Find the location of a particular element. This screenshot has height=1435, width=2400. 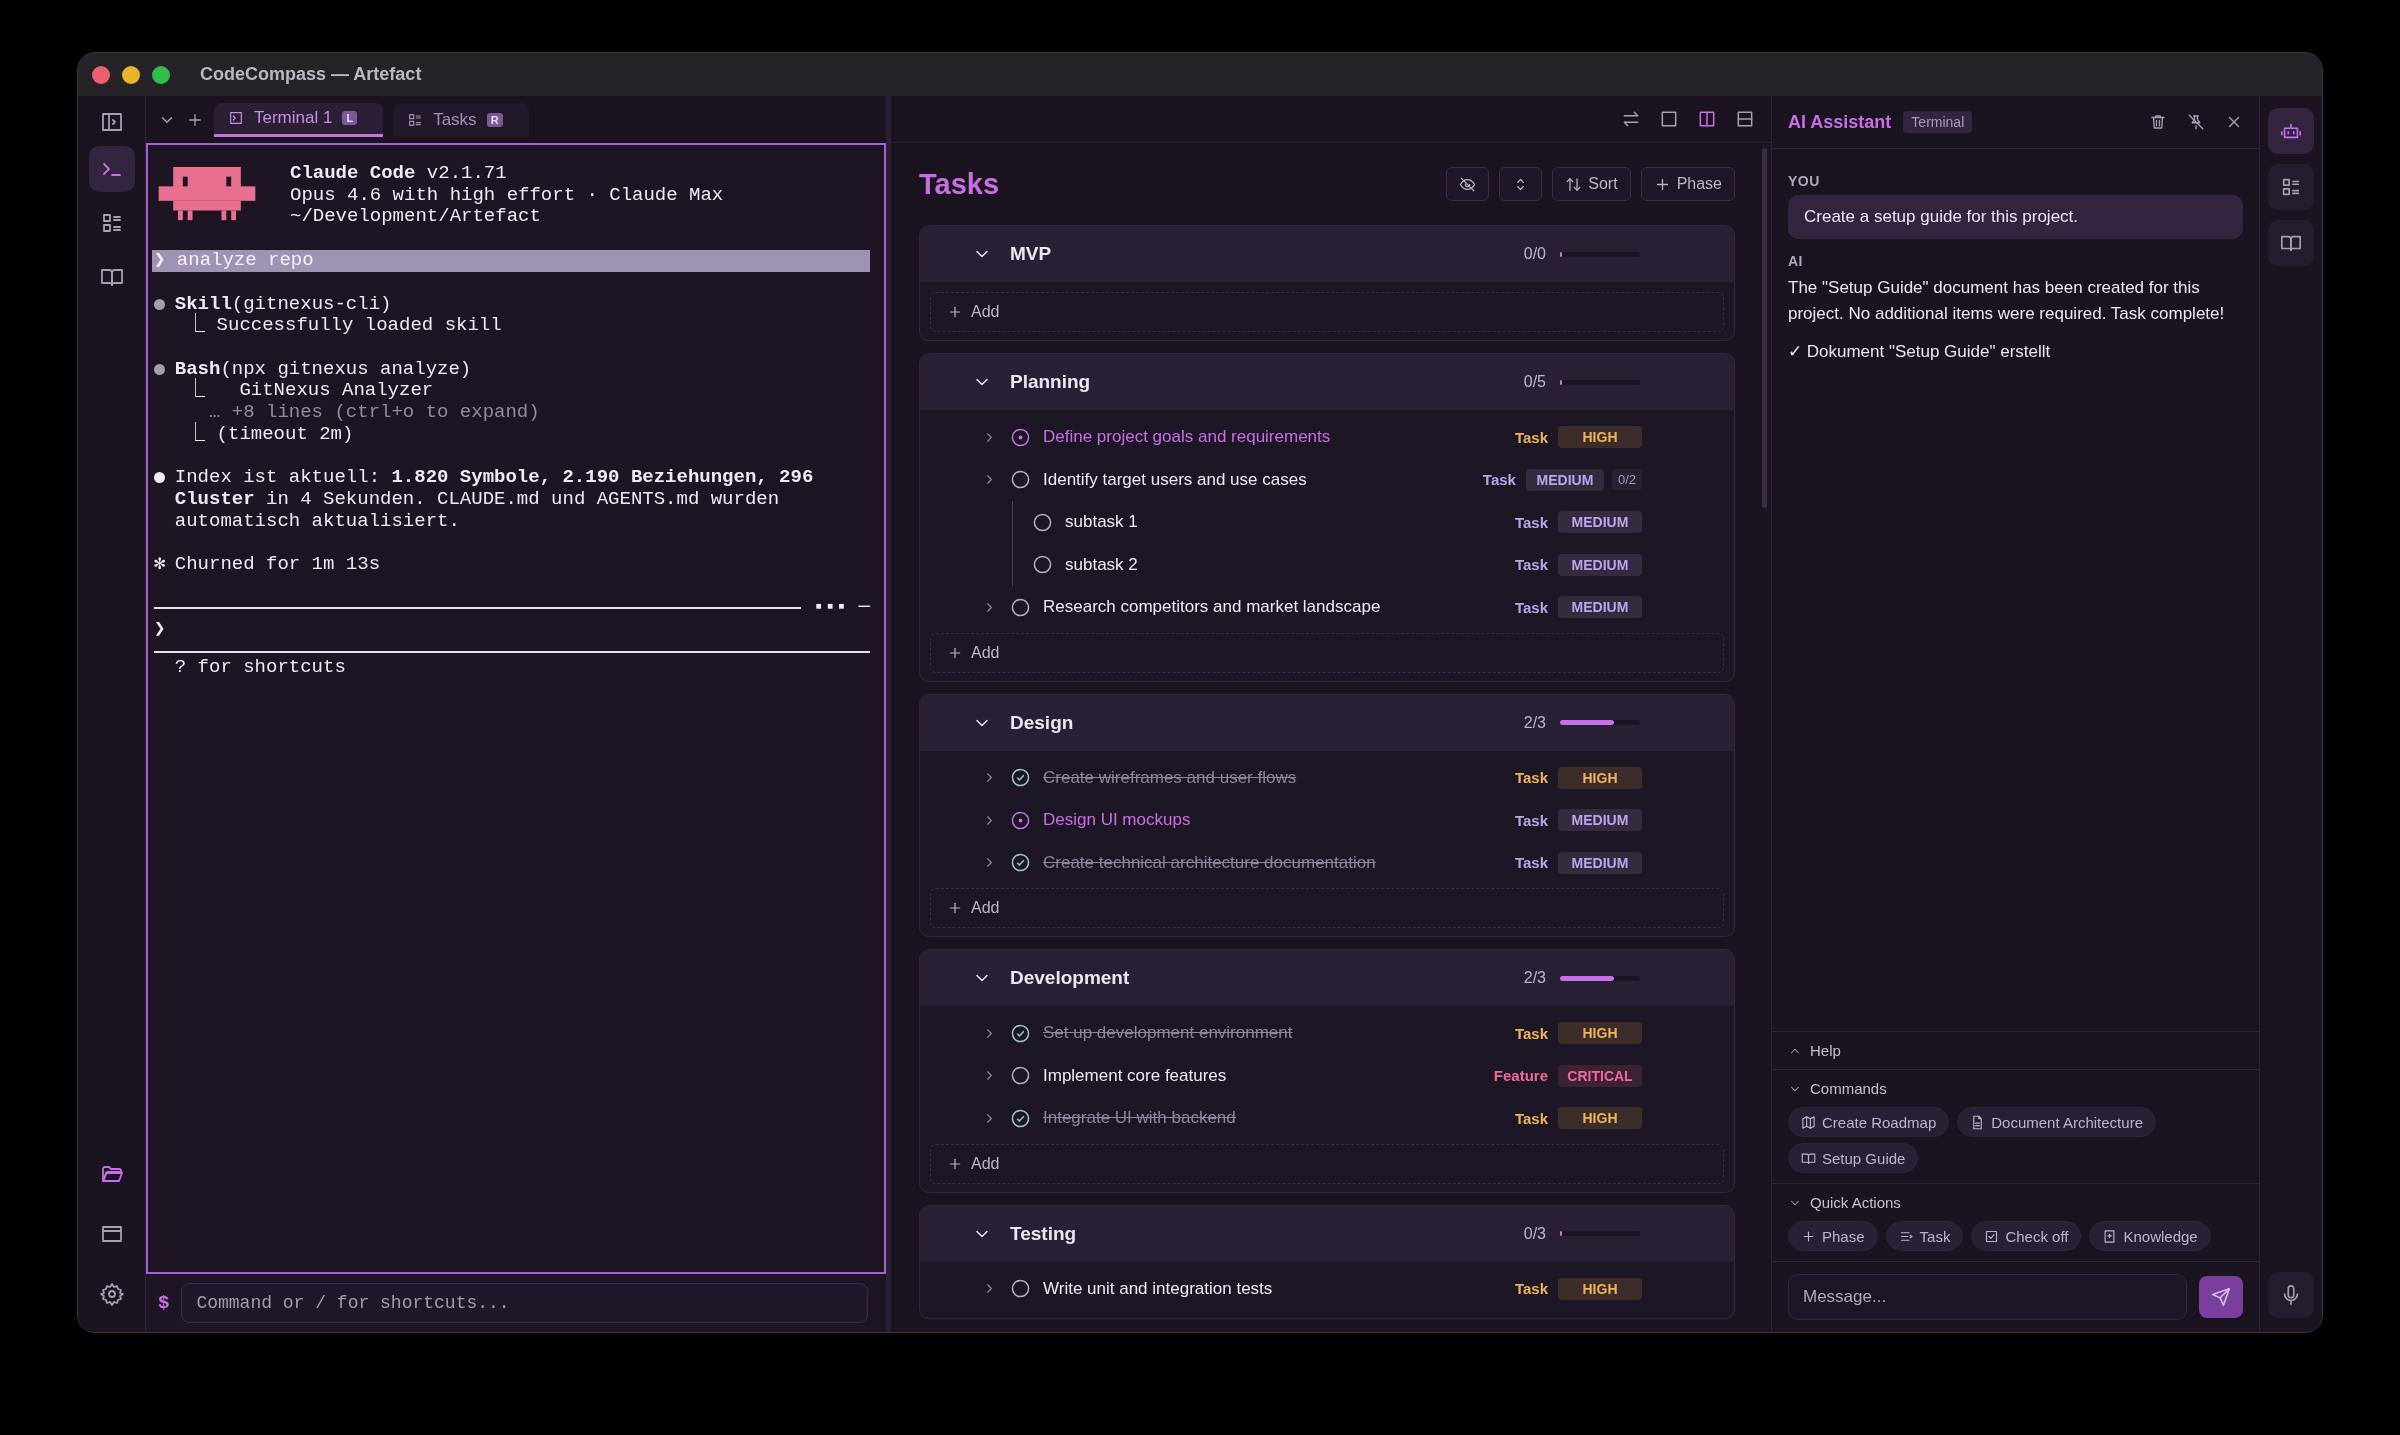

action-chip: Create Roadmap is located at coordinates (1869, 1122).